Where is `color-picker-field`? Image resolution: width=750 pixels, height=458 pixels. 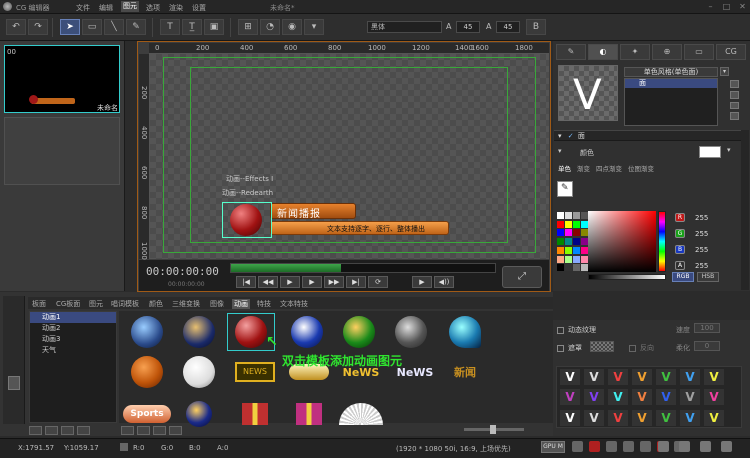
color-picker-field is located at coordinates (622, 241).